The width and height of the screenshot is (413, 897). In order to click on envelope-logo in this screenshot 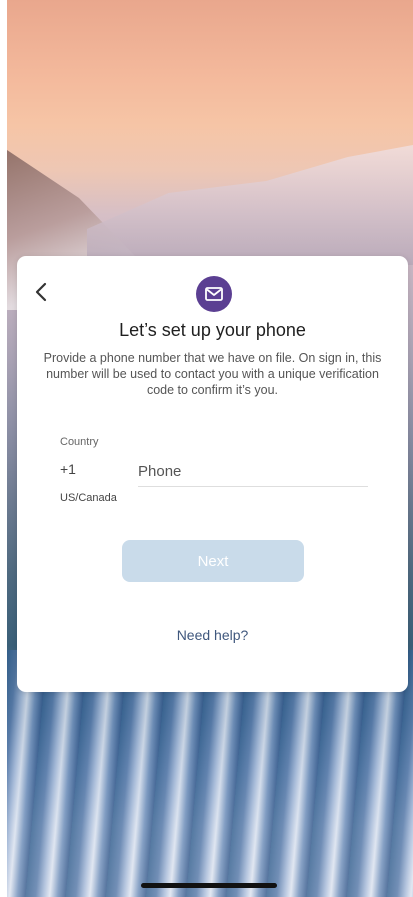, I will do `click(214, 294)`.